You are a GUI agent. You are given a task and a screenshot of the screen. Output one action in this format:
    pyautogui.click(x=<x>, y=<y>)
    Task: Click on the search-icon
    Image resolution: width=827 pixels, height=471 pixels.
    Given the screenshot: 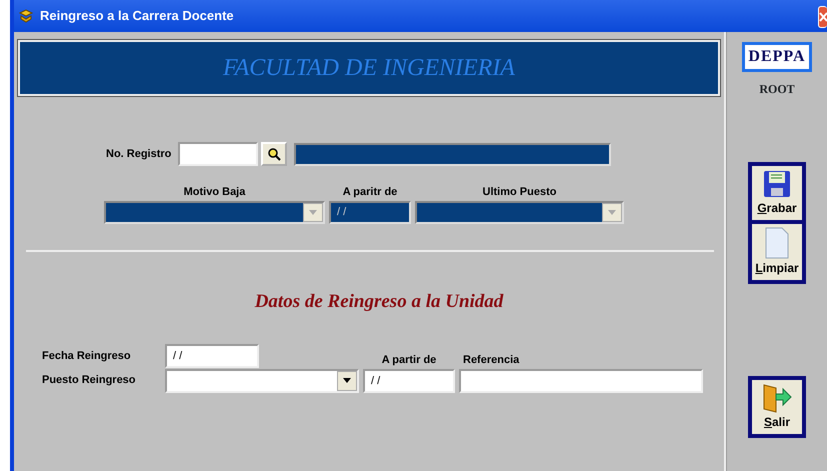 What is the action you would take?
    pyautogui.click(x=274, y=154)
    